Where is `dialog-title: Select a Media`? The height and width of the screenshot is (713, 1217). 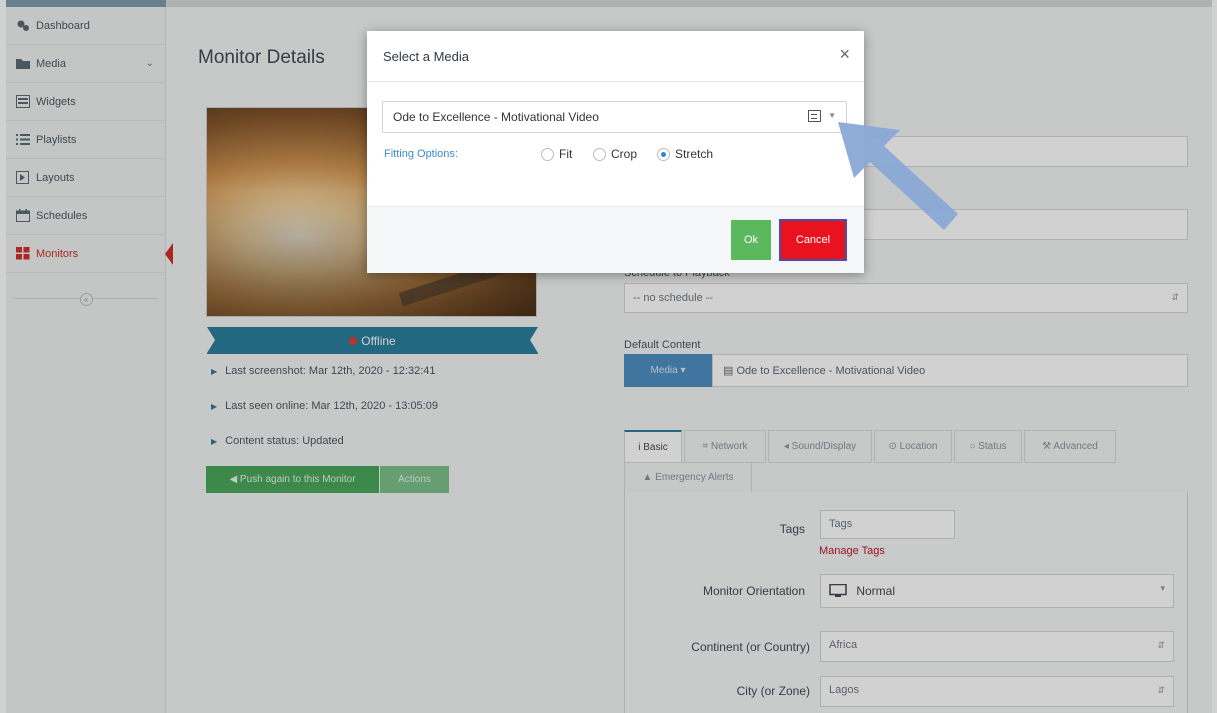
dialog-title: Select a Media is located at coordinates (426, 56).